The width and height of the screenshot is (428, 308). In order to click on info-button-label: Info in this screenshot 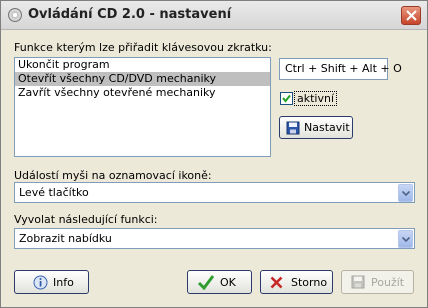, I will do `click(63, 282)`.